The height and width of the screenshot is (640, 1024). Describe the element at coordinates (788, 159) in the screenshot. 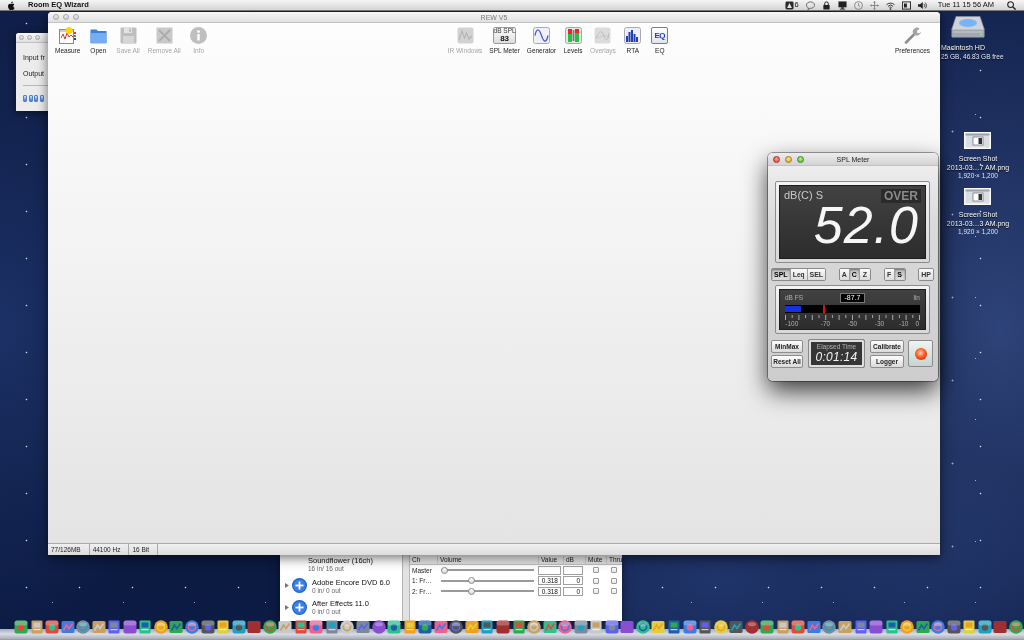

I see `minimize-button` at that location.